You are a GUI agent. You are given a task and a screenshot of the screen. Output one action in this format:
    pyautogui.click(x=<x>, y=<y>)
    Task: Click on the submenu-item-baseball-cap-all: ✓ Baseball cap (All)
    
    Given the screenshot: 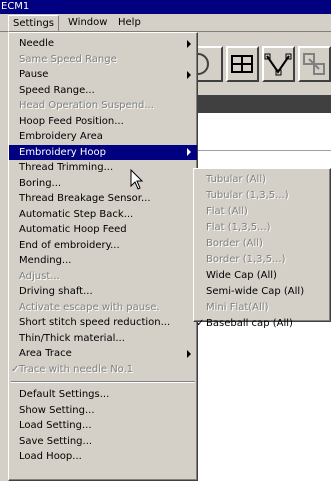 What is the action you would take?
    pyautogui.click(x=262, y=324)
    